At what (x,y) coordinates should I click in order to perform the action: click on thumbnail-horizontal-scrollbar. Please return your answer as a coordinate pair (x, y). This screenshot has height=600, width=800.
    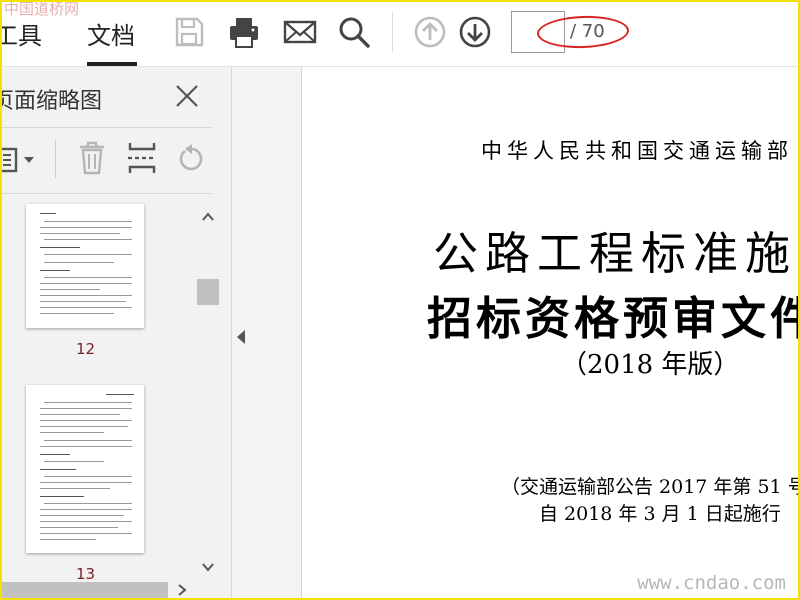
    Looking at the image, I should click on (98, 590).